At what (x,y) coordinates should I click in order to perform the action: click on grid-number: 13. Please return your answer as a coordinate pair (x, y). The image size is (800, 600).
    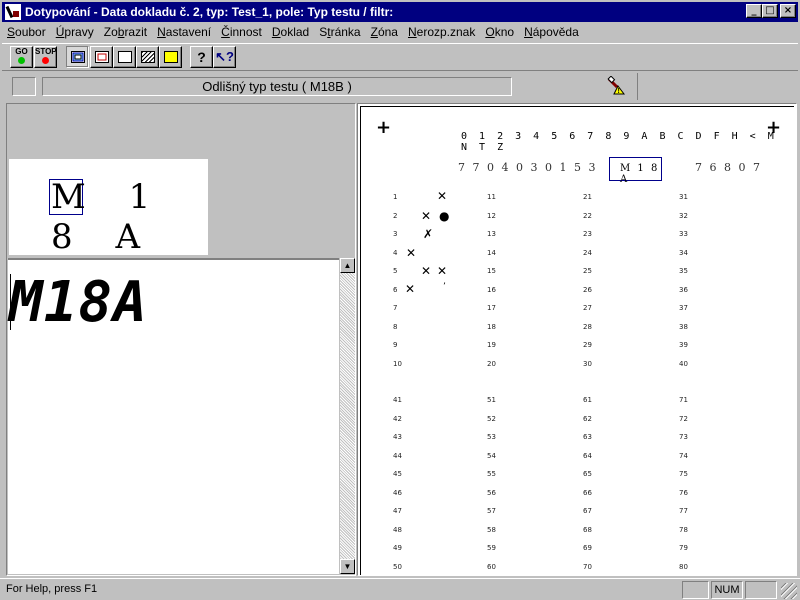
    Looking at the image, I should click on (491, 234).